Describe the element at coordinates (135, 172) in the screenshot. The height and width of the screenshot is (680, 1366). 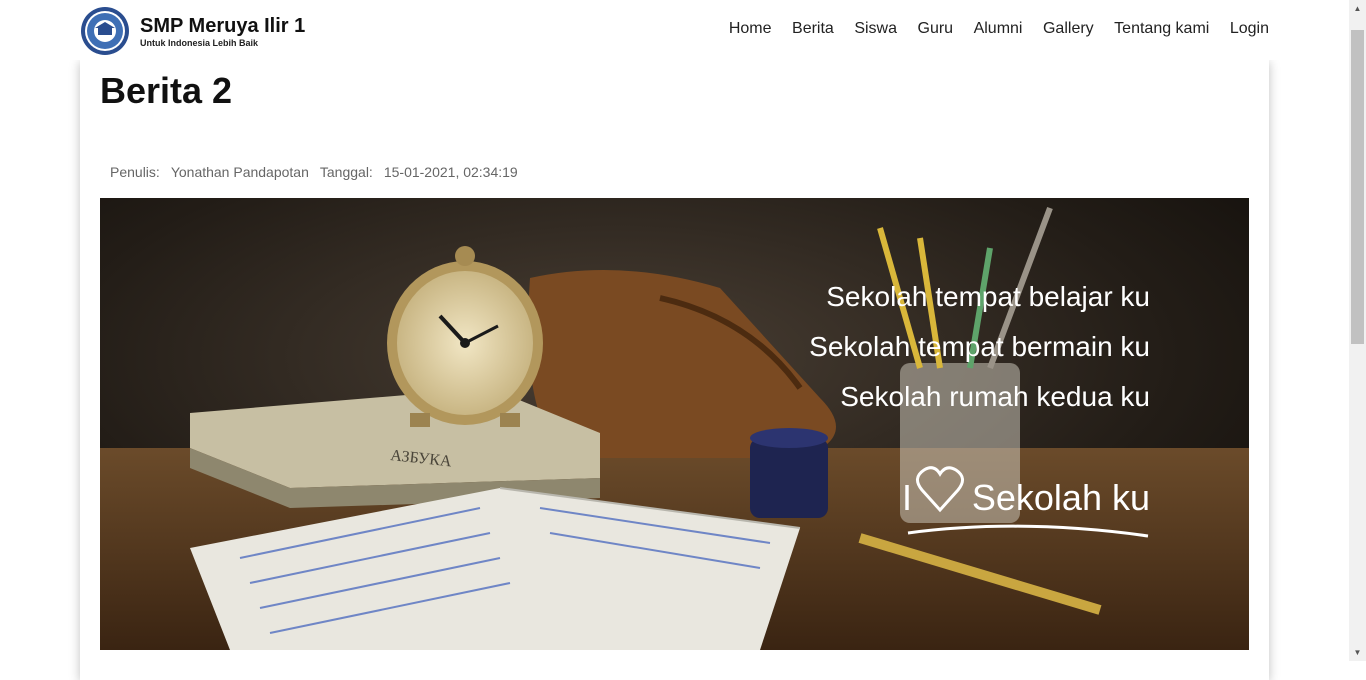
I see `author-label: Penulis:` at that location.